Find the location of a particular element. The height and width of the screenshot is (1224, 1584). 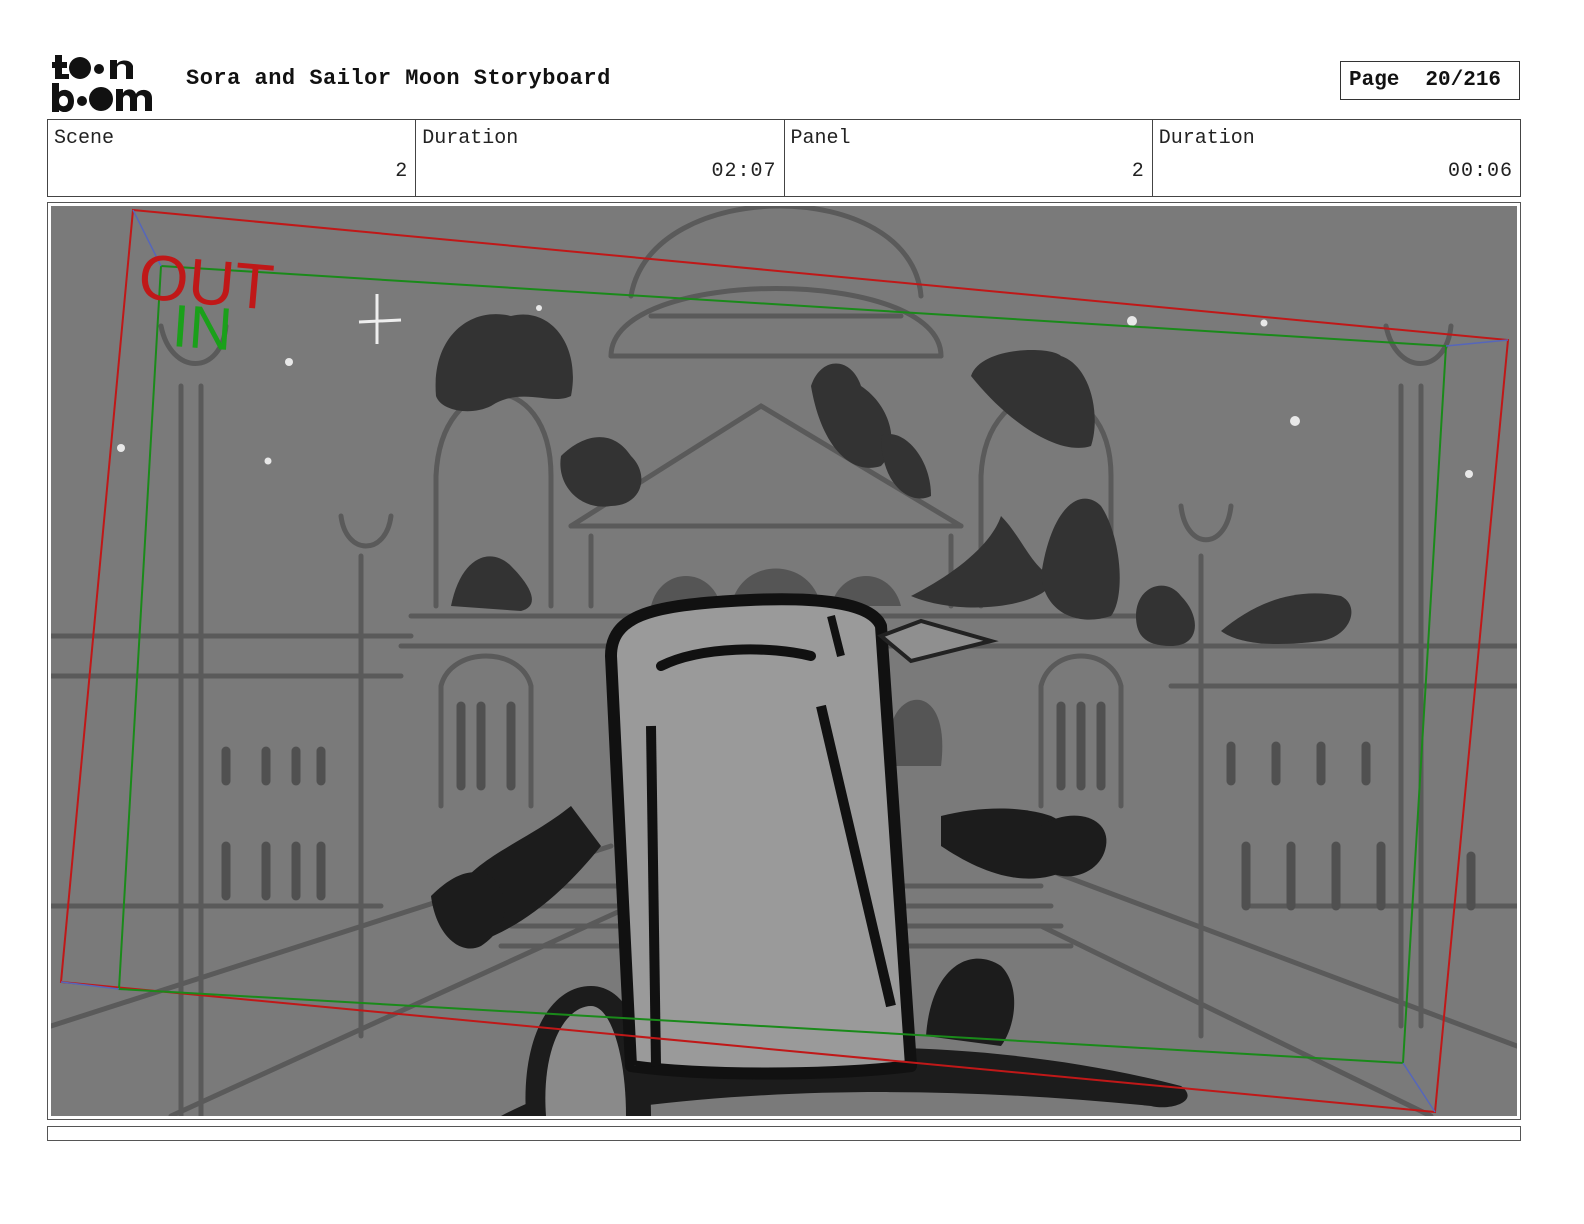

panel-duration-label: Duration is located at coordinates (1206, 138).